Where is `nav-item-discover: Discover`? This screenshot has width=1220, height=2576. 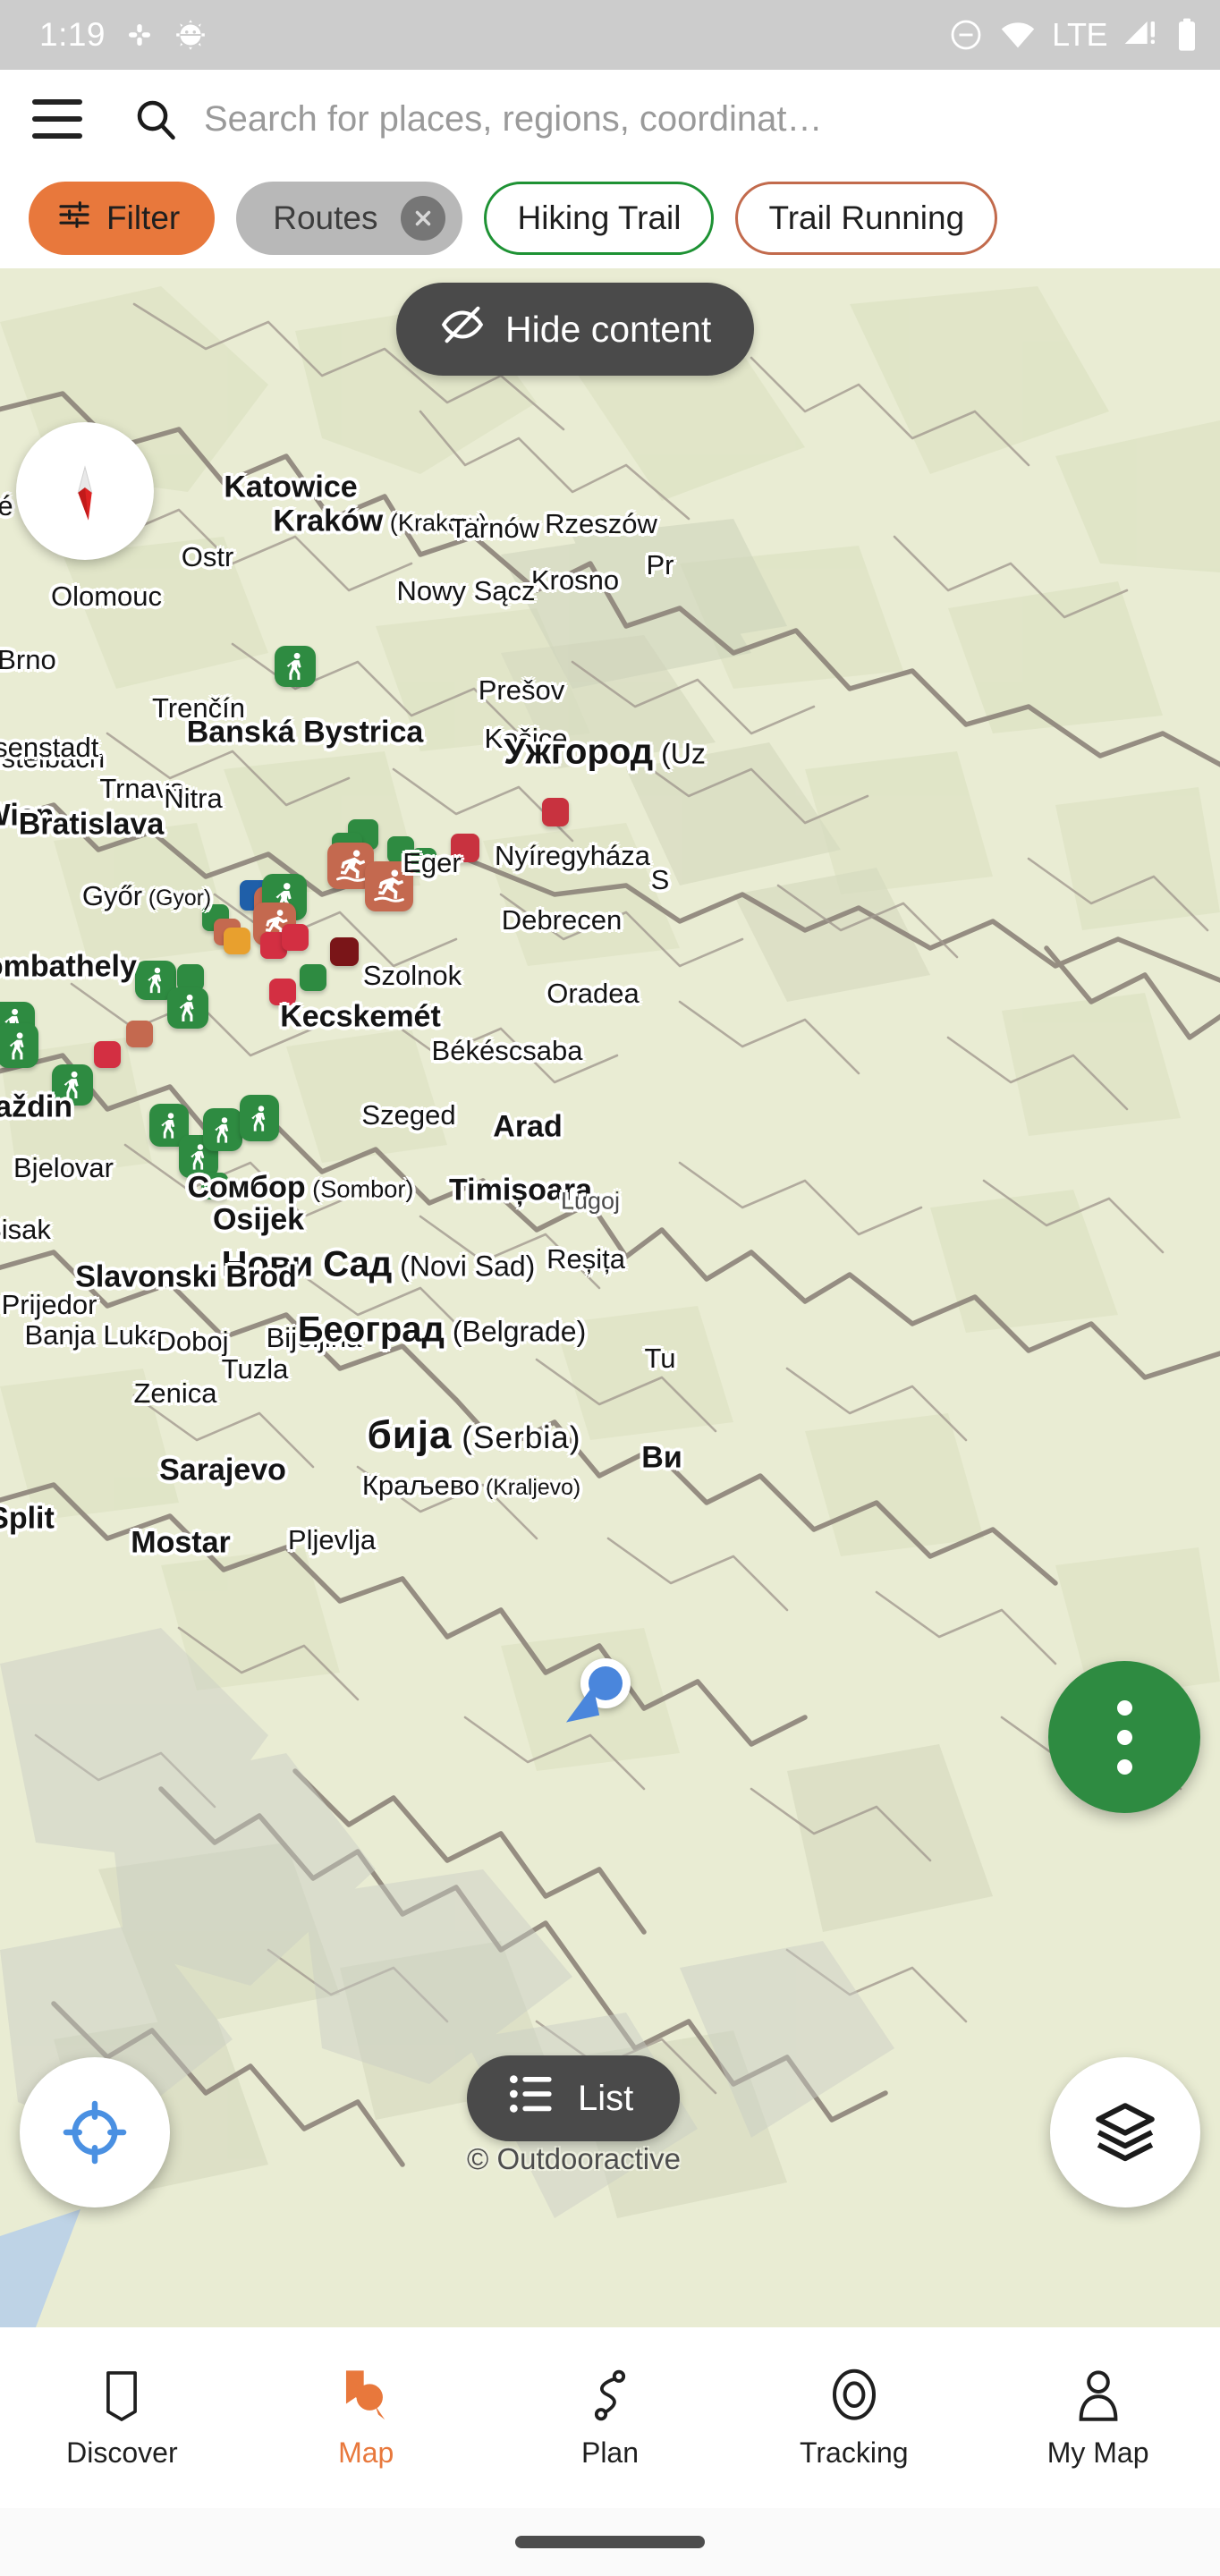 nav-item-discover: Discover is located at coordinates (122, 2418).